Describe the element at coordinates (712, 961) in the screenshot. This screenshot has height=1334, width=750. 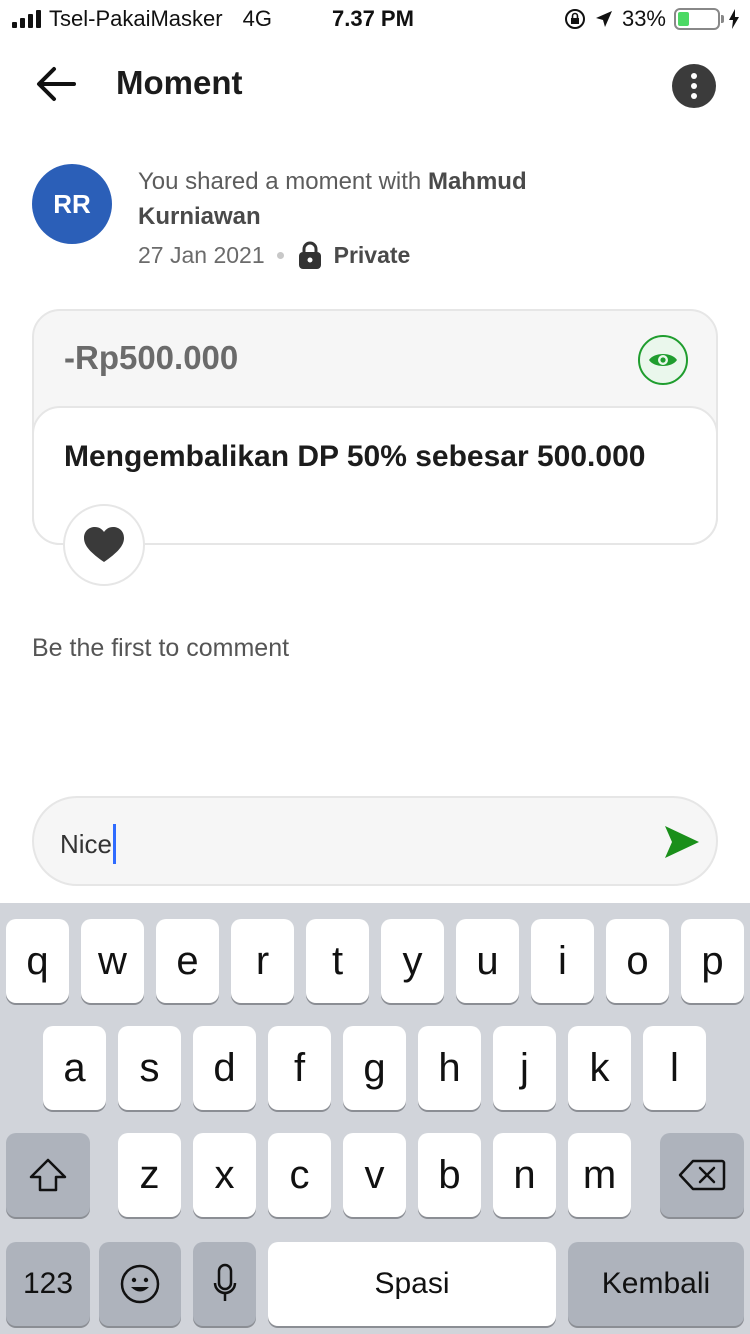
I see `key-p: p` at that location.